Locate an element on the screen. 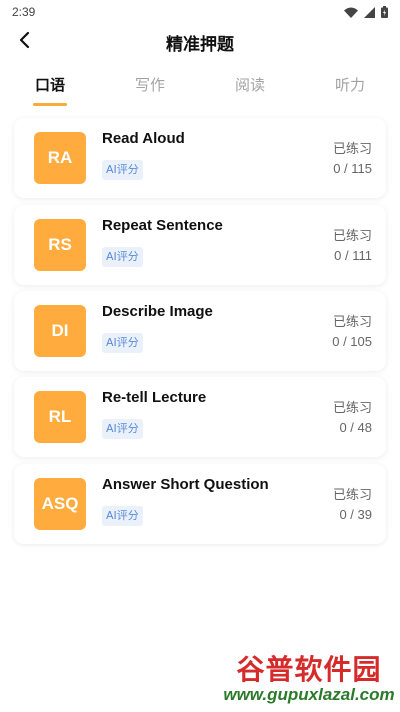 Image resolution: width=400 pixels, height=712 pixels. item-title: Describe Image is located at coordinates (157, 311).